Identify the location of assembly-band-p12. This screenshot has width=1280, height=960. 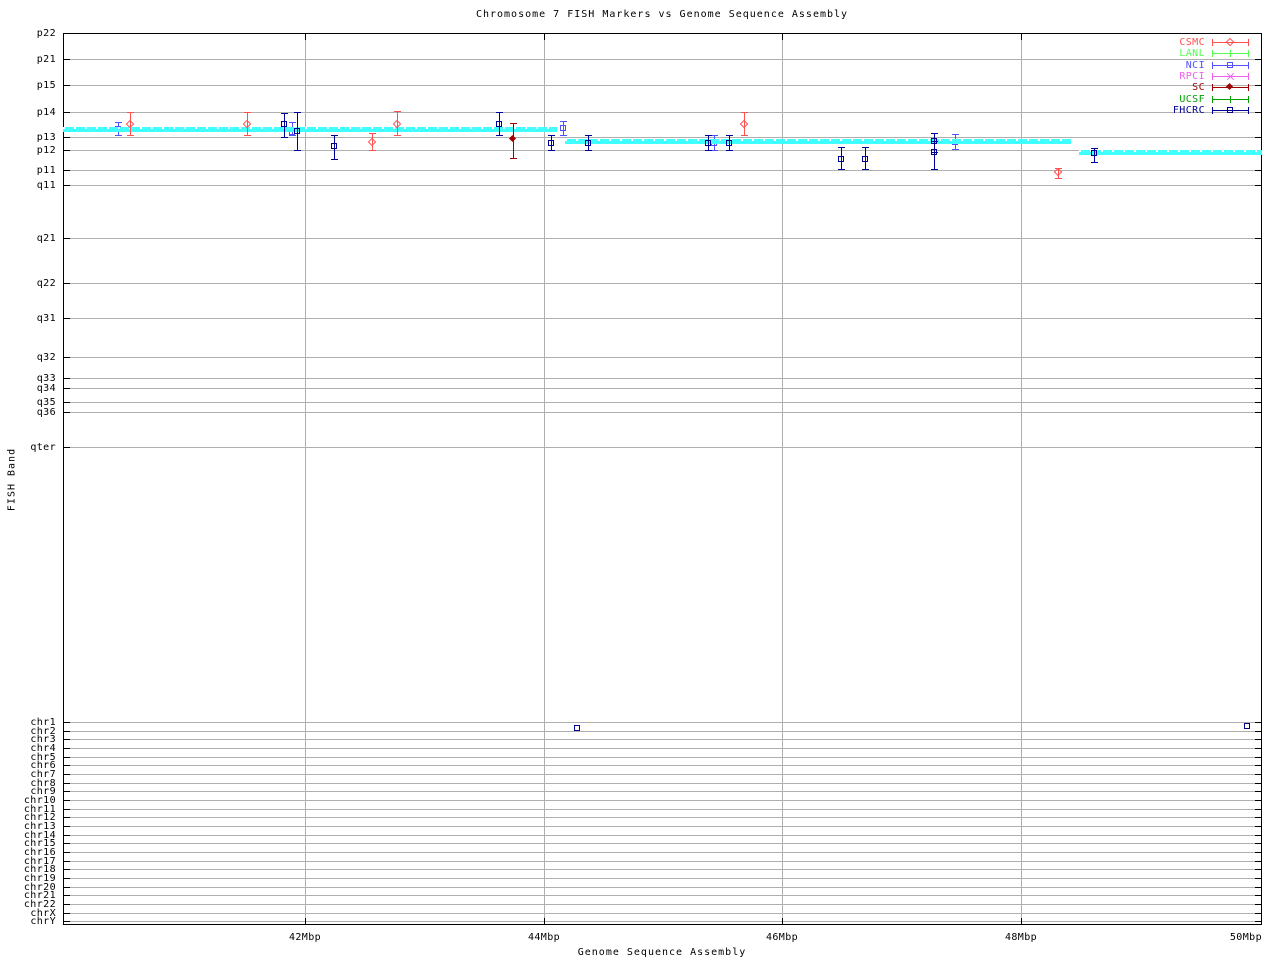
(818, 141).